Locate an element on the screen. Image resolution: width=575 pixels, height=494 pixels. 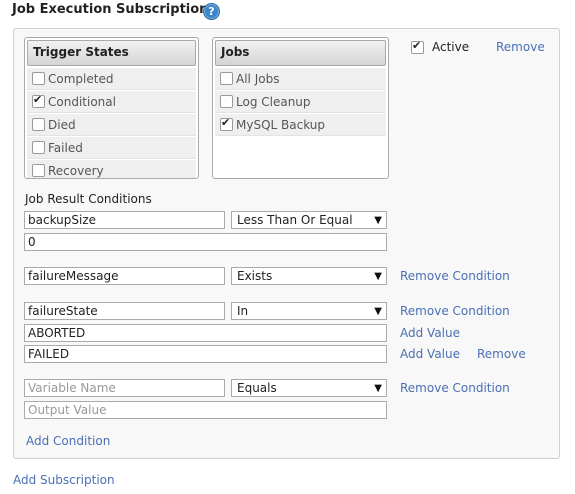
condition-variable-input: failureMessage is located at coordinates (124, 276).